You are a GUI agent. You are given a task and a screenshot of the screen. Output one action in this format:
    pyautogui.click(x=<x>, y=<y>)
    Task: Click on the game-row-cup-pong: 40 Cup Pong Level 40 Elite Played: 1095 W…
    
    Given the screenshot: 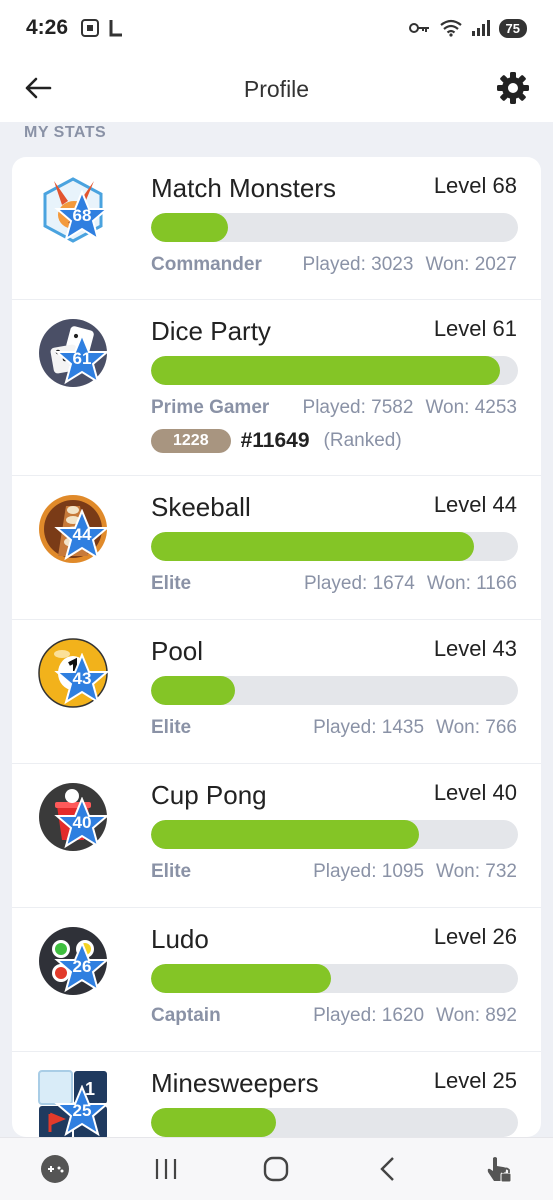 What is the action you would take?
    pyautogui.click(x=276, y=836)
    